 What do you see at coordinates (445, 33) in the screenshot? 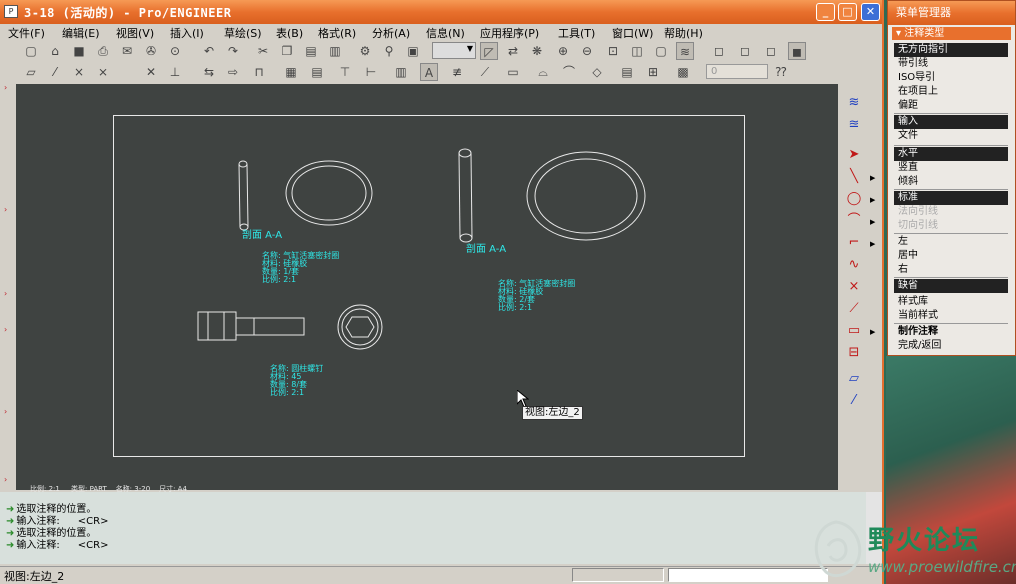
I see `menu-info: 信息(N)` at bounding box center [445, 33].